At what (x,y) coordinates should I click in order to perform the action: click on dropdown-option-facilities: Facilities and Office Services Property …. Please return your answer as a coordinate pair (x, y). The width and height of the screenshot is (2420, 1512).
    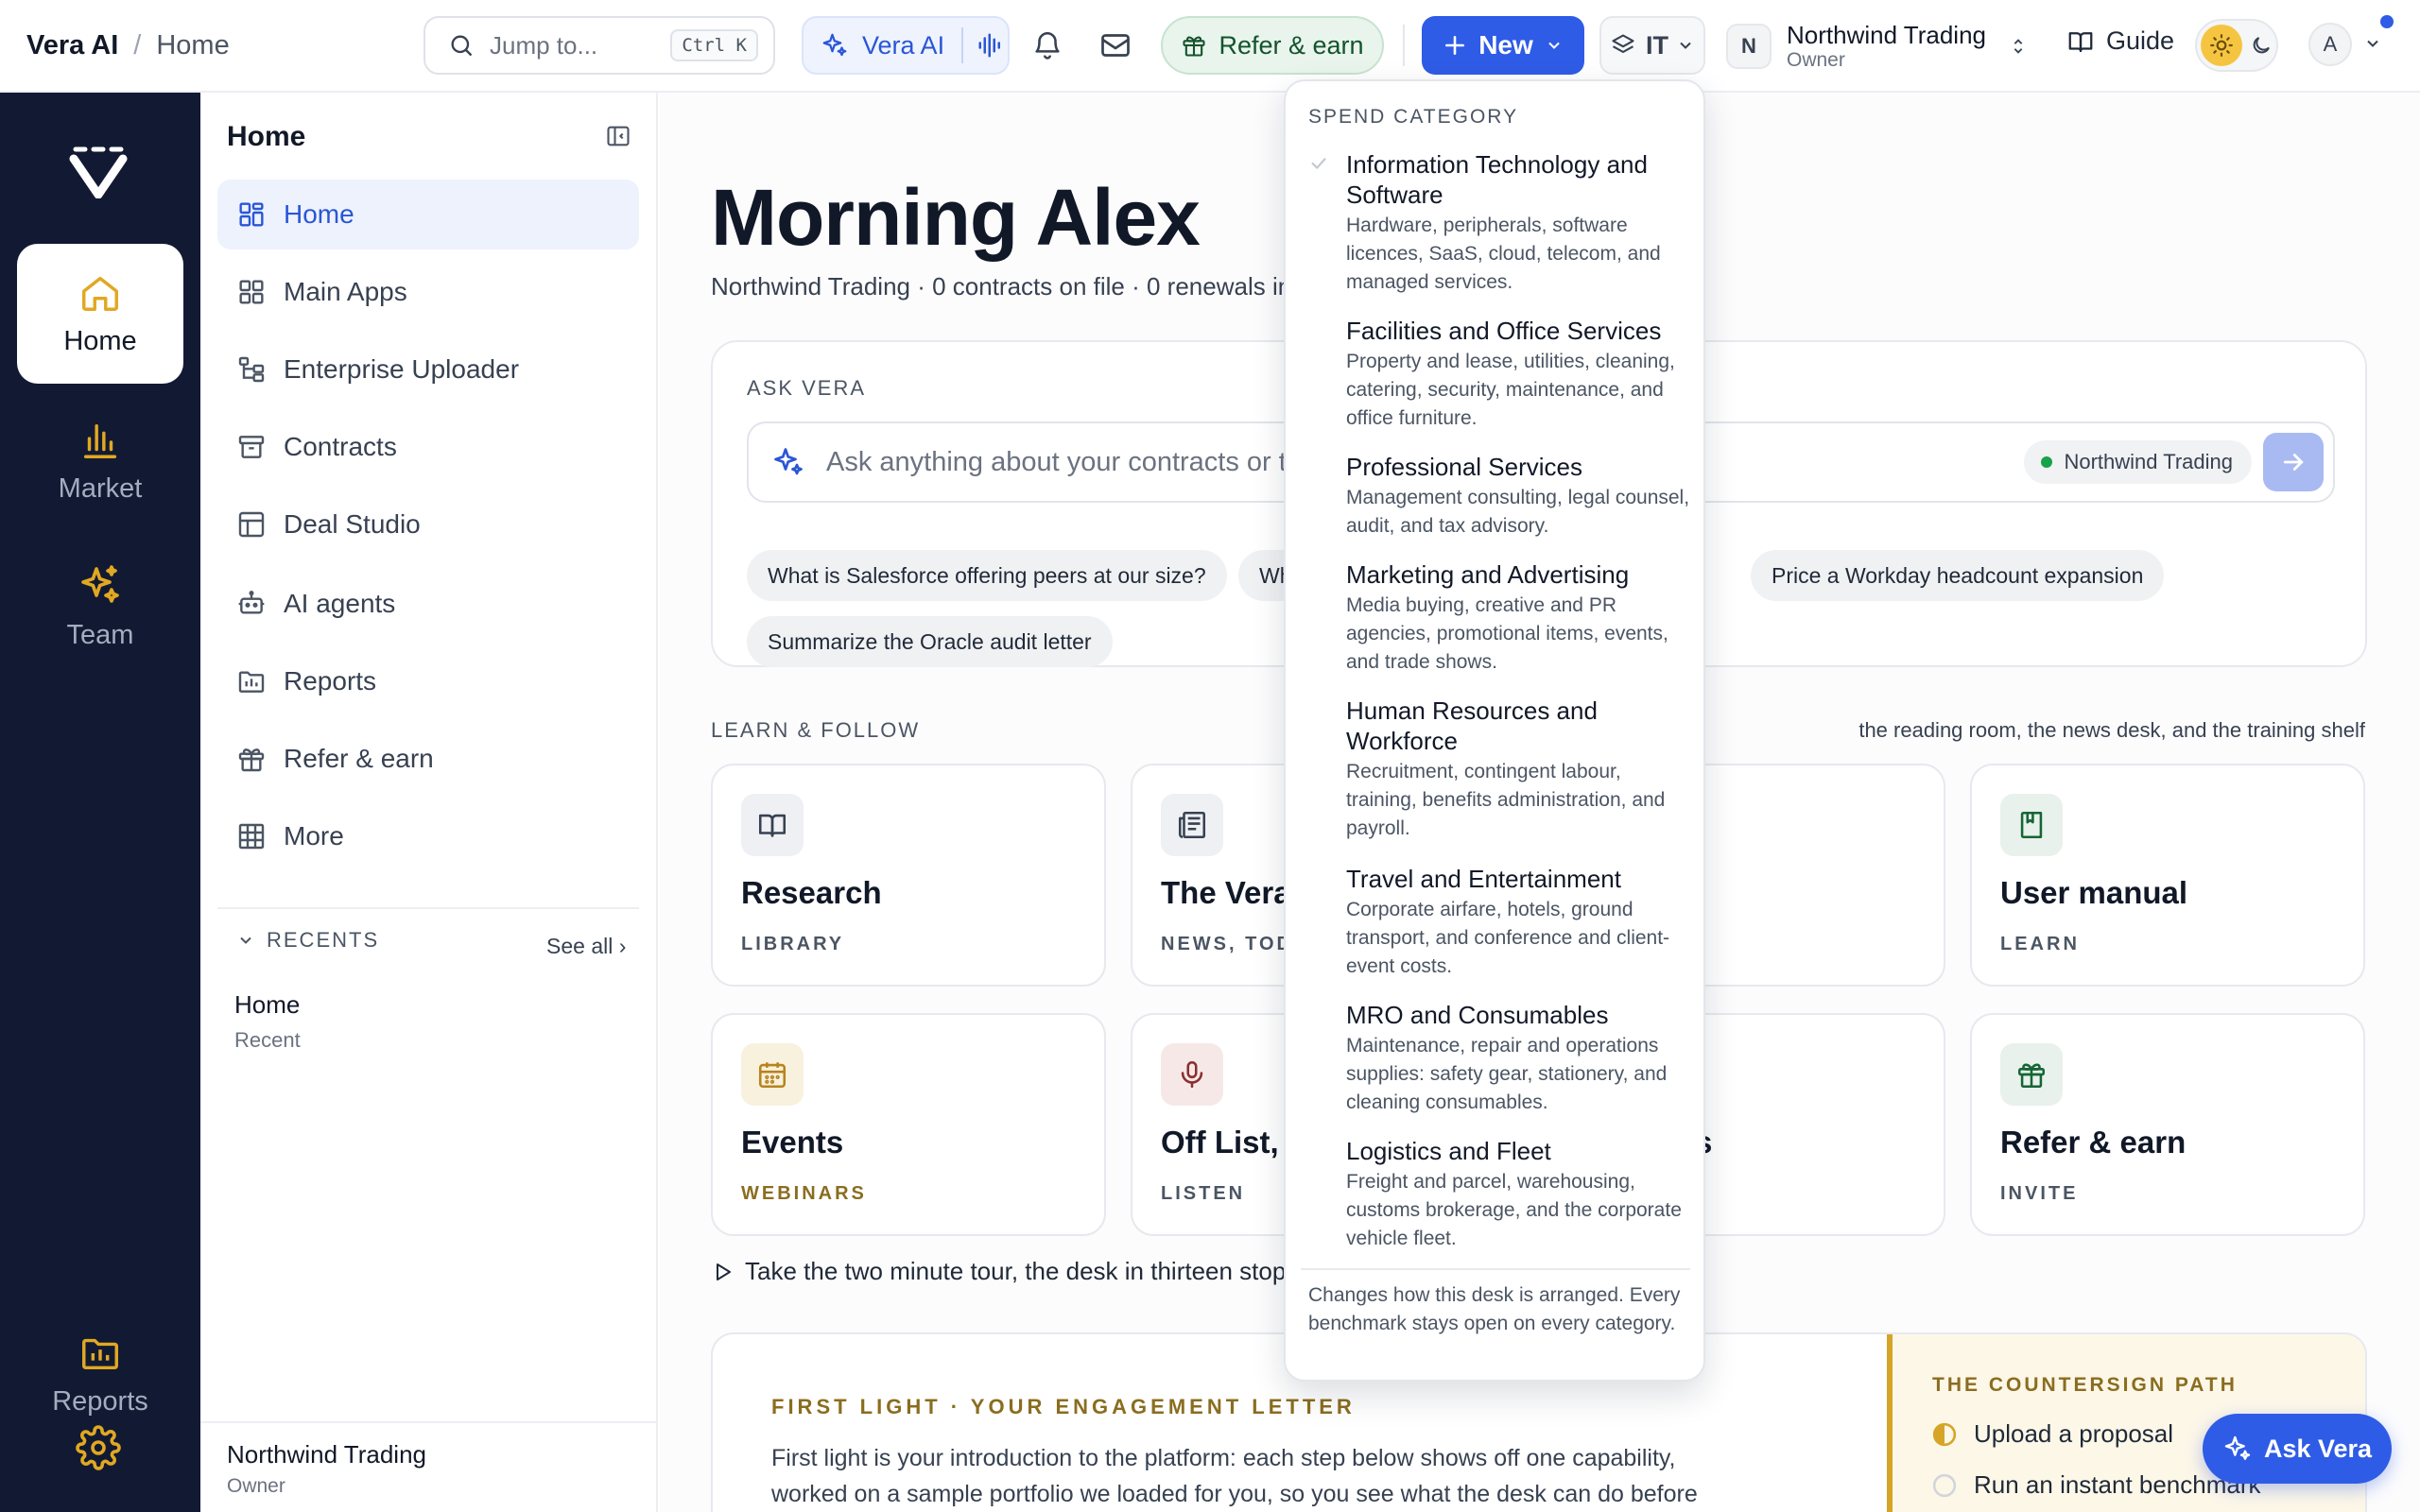
    Looking at the image, I should click on (1494, 374).